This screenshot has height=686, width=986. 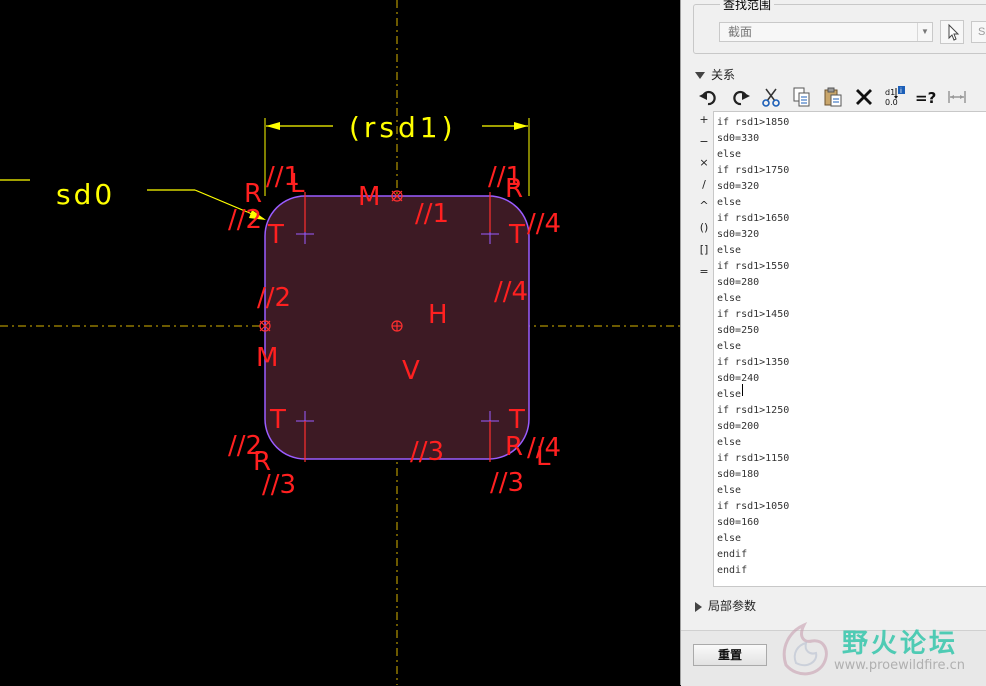 What do you see at coordinates (753, 411) in the screenshot?
I see `relation-line: if rsd1>1250` at bounding box center [753, 411].